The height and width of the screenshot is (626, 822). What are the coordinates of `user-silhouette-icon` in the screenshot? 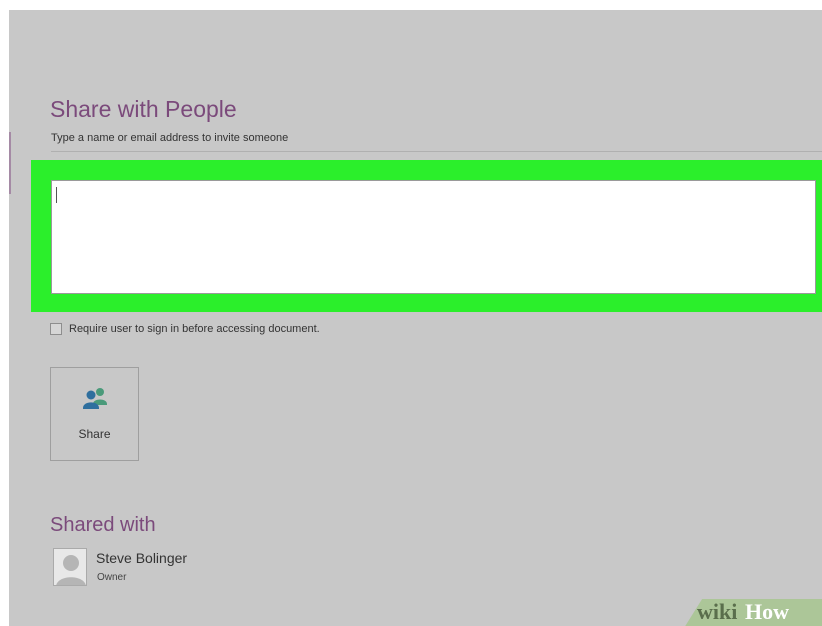 It's located at (70, 567).